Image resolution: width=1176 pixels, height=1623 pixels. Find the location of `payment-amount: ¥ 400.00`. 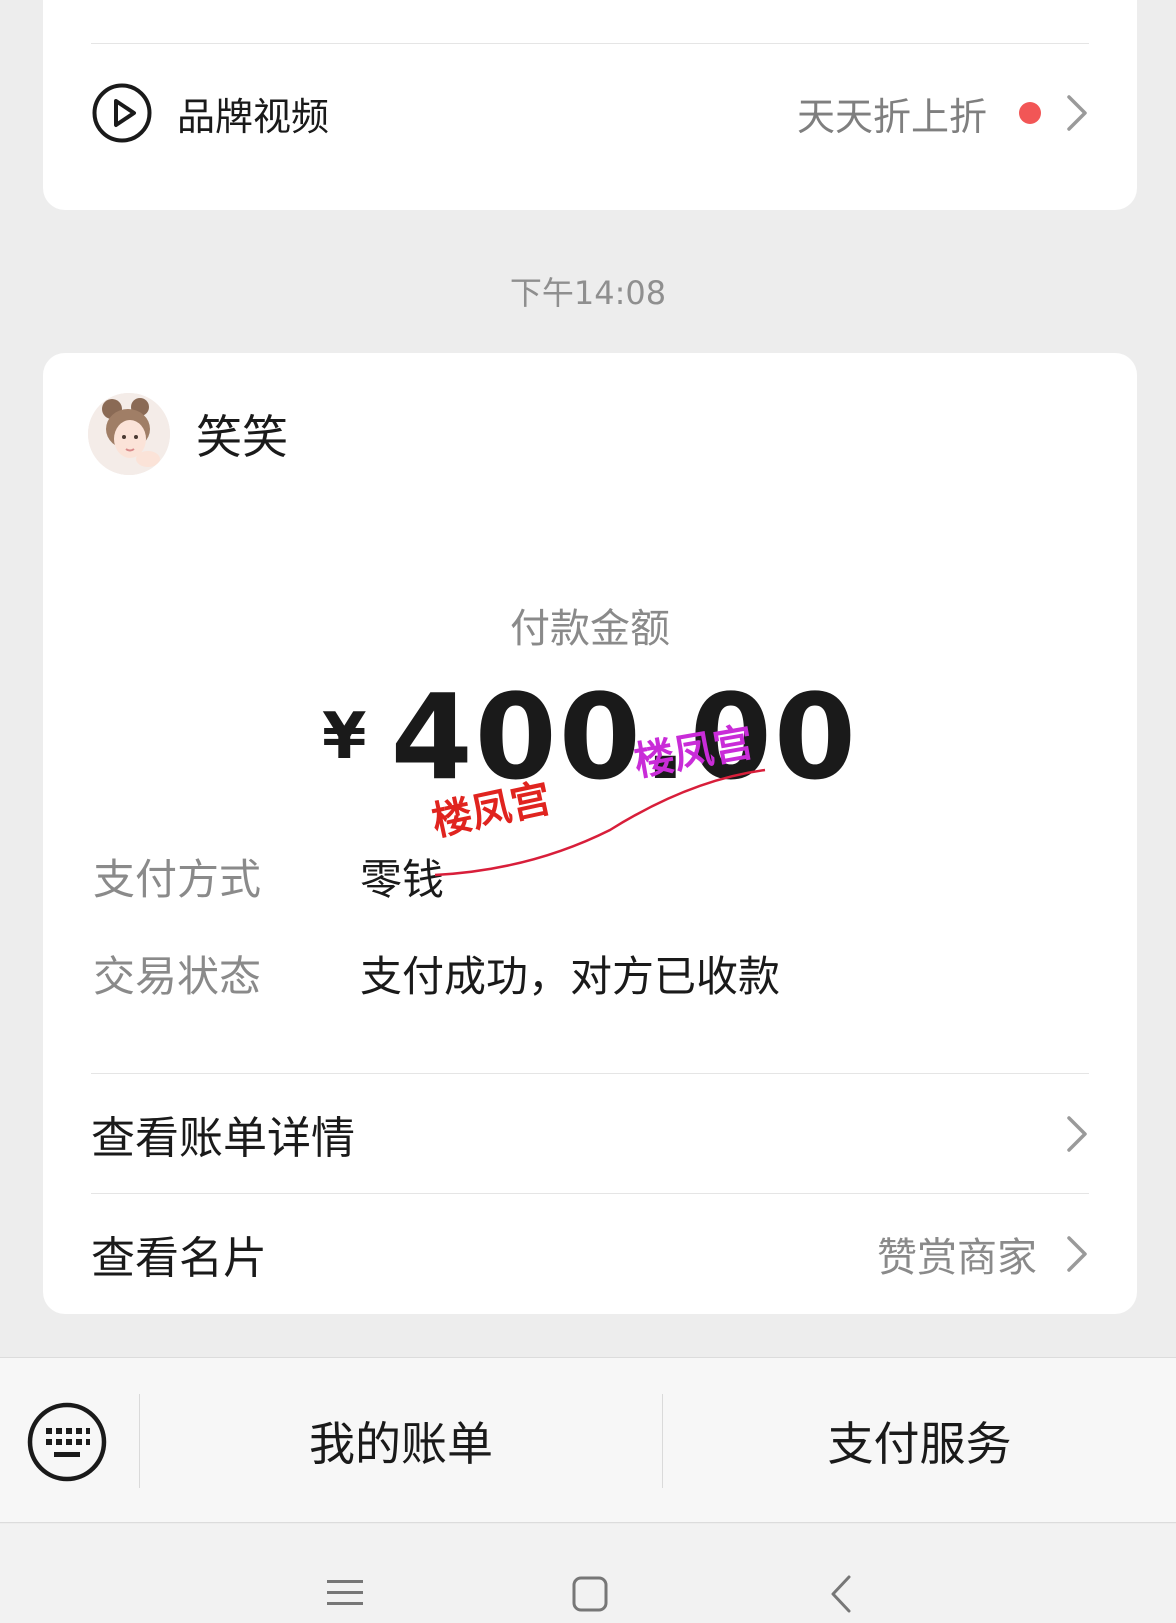

payment-amount: ¥ 400.00 is located at coordinates (590, 737).